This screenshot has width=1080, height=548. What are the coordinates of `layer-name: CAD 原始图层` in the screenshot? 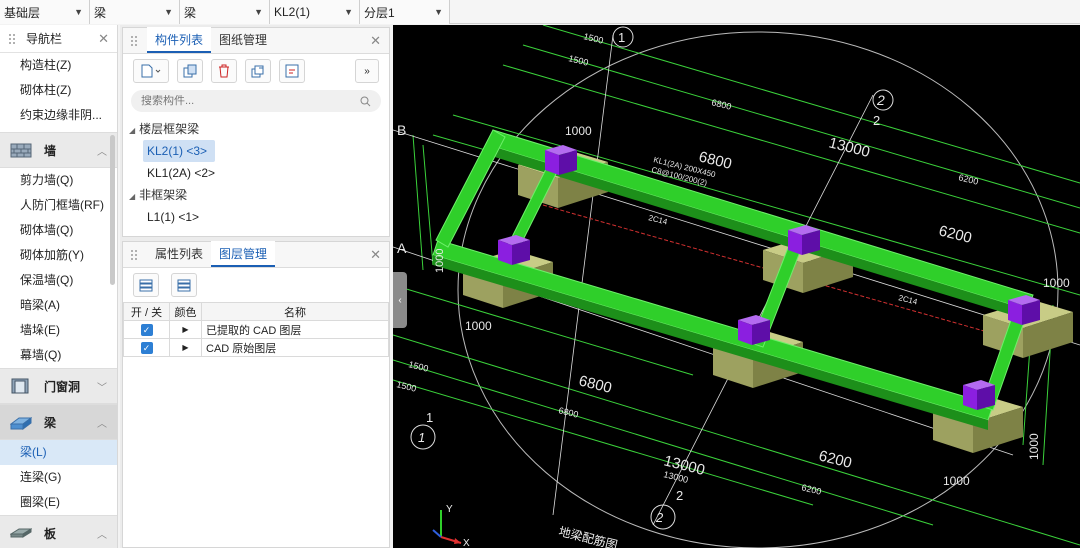 It's located at (295, 347).